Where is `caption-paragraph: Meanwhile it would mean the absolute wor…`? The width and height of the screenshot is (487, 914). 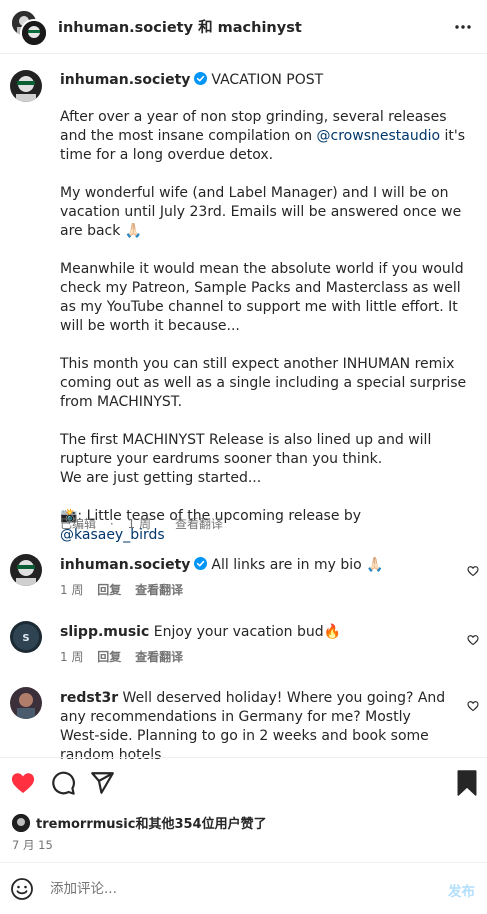
caption-paragraph: Meanwhile it would mean the absolute wor… is located at coordinates (262, 297).